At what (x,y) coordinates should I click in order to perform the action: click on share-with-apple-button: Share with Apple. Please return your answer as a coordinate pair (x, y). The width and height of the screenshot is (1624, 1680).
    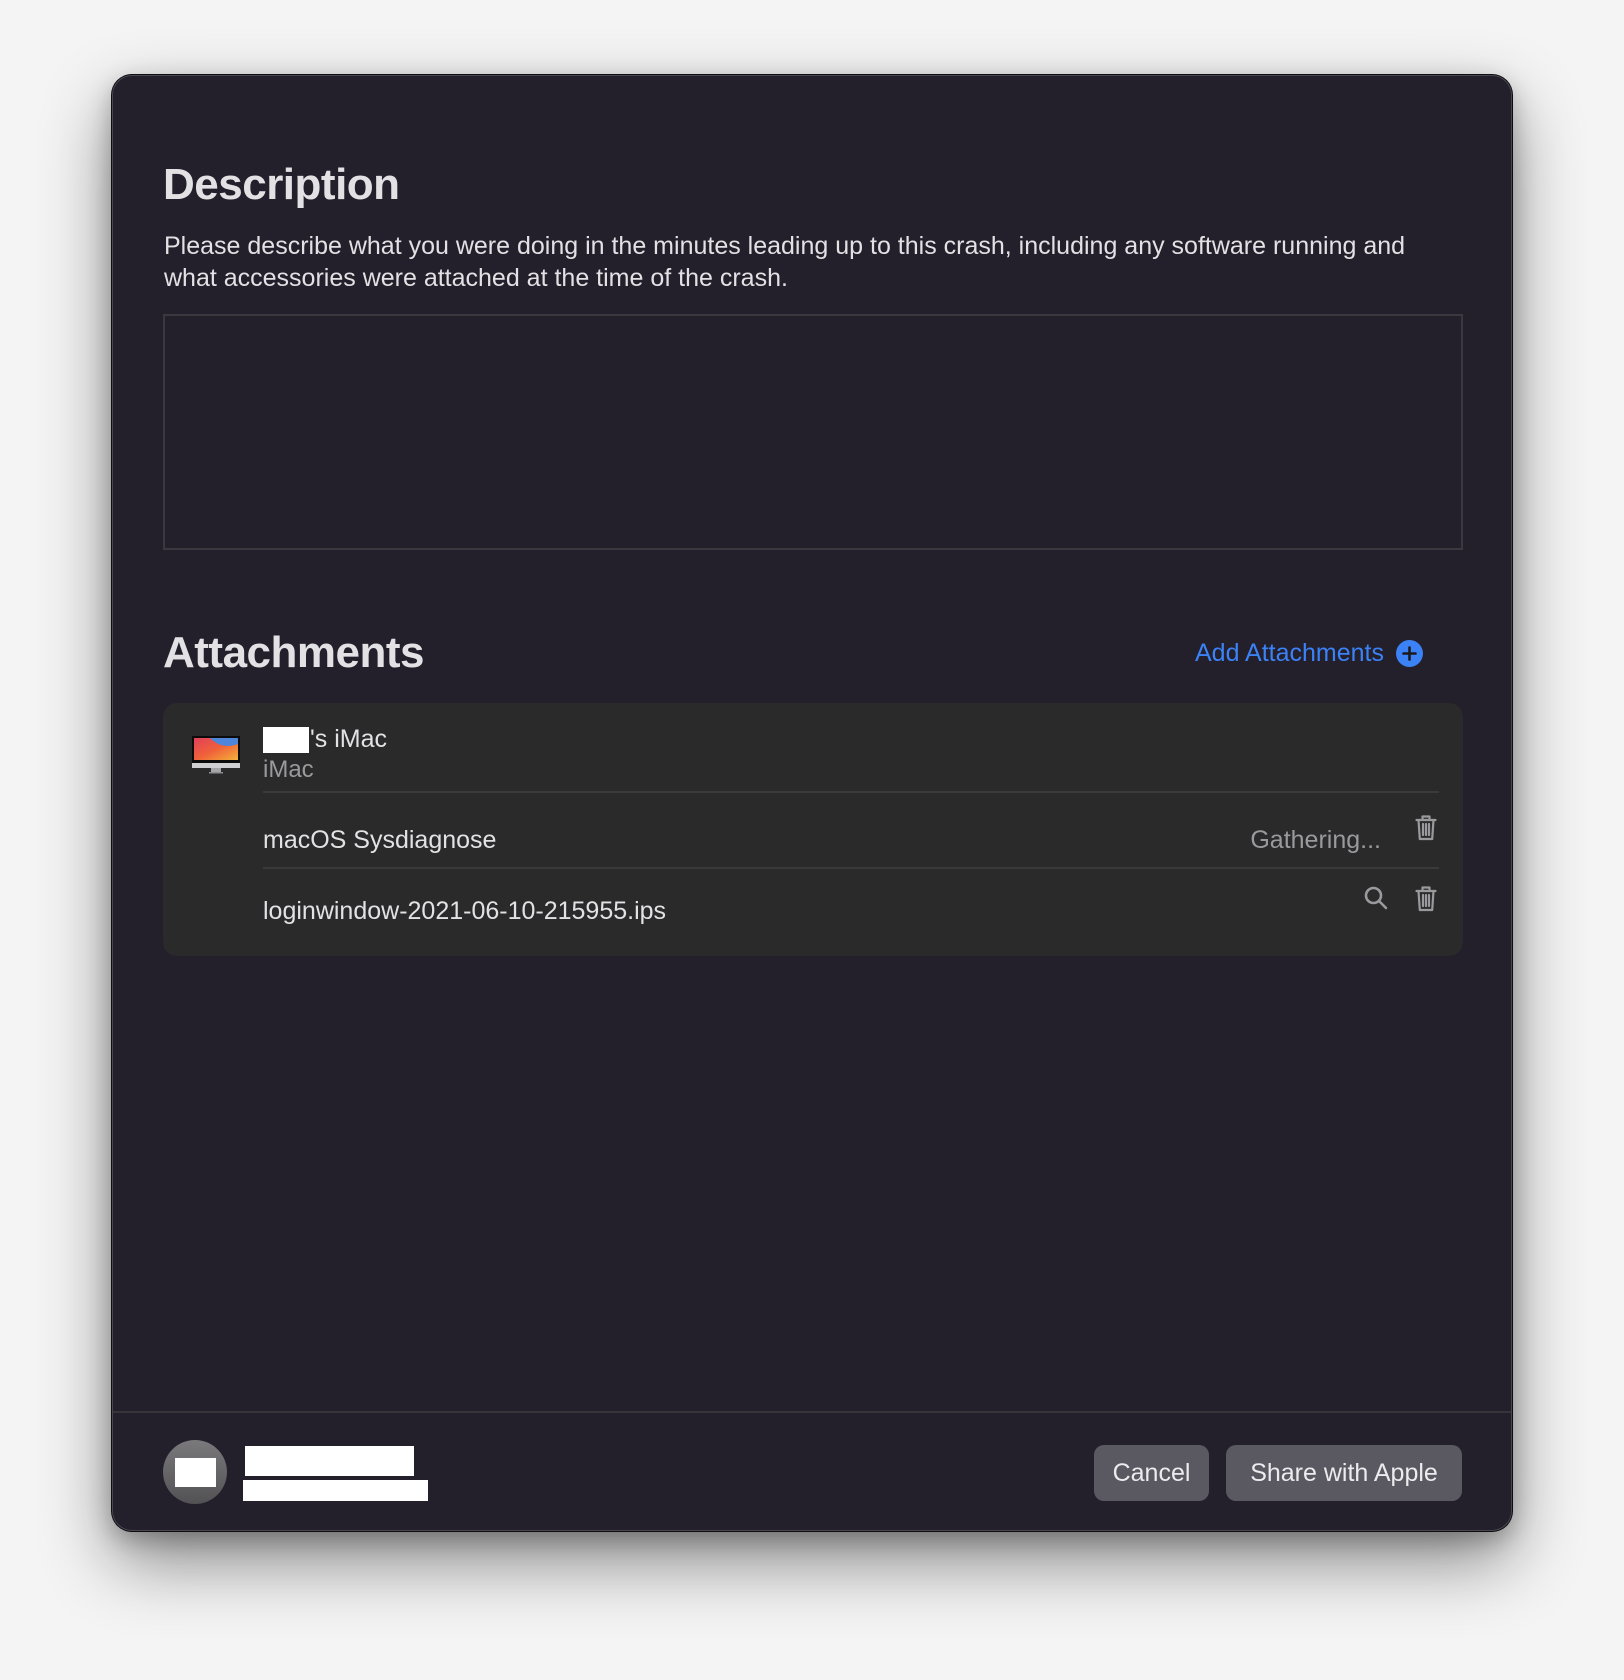
    Looking at the image, I should click on (1344, 1473).